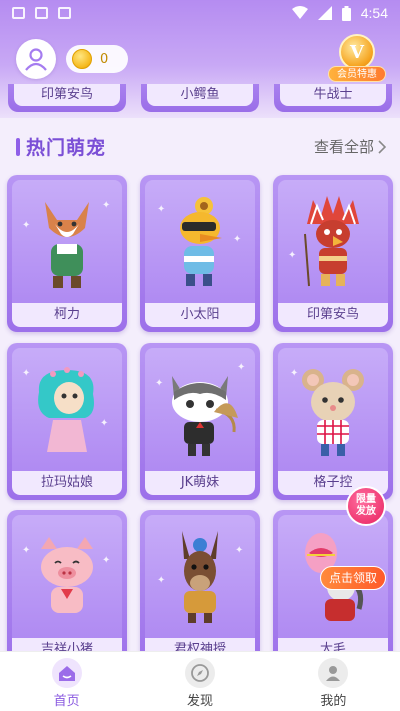 The width and height of the screenshot is (400, 711). I want to click on limited-line1: 限量, so click(366, 499).